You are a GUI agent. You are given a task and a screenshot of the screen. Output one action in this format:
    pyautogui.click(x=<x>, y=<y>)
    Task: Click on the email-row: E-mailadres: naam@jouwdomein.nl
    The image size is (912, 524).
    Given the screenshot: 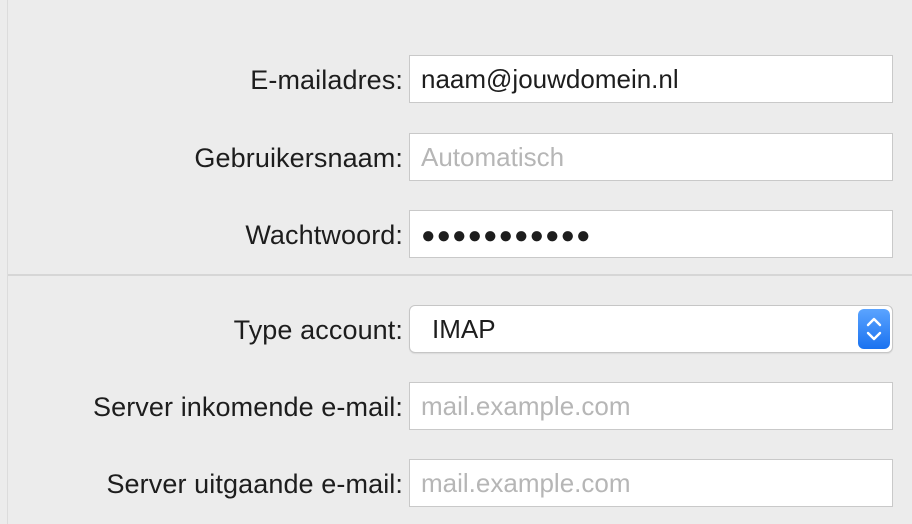 What is the action you would take?
    pyautogui.click(x=460, y=80)
    